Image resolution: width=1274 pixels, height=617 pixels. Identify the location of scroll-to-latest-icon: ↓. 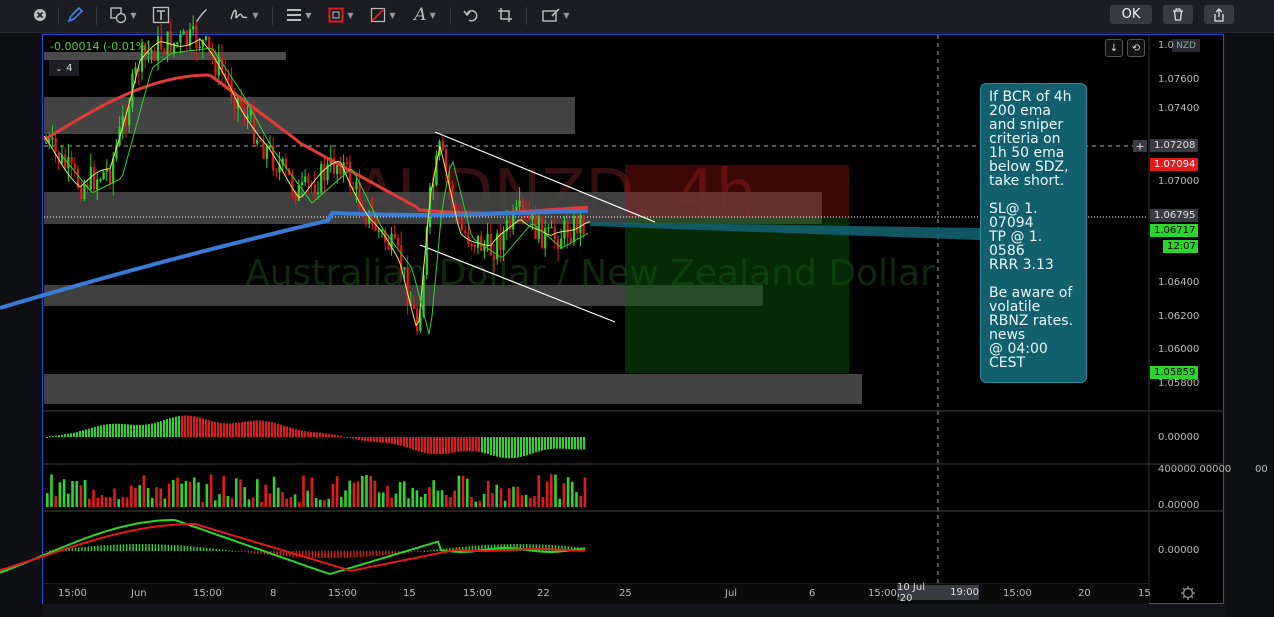
(1114, 48).